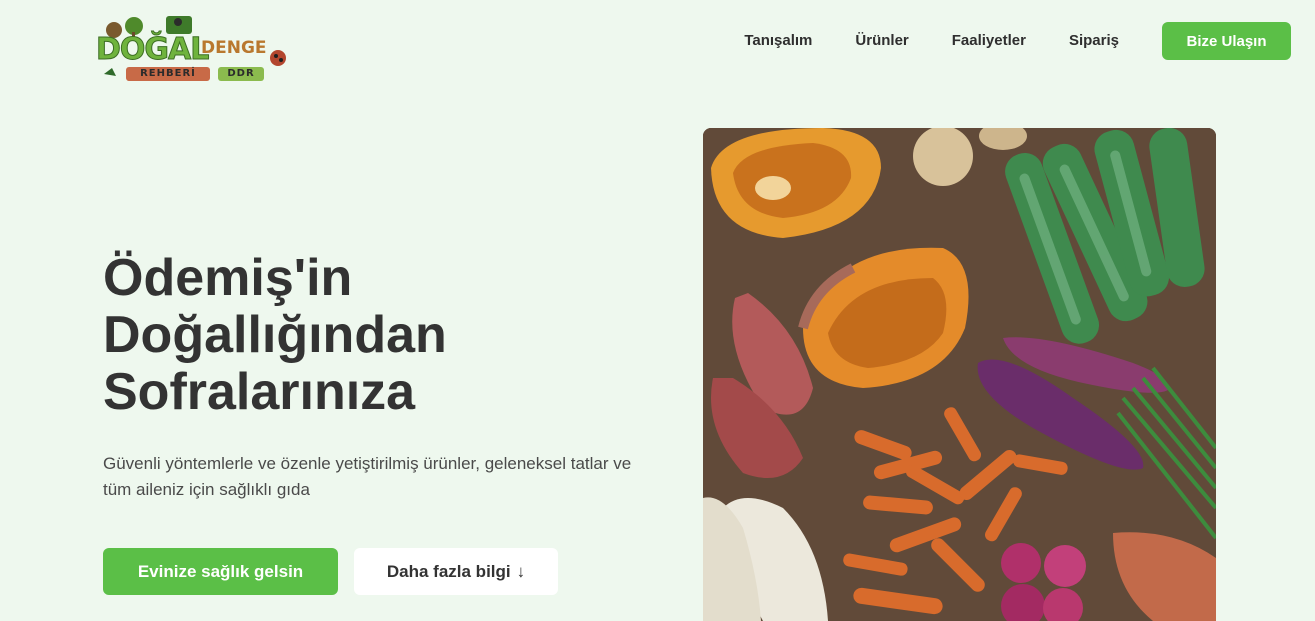  Describe the element at coordinates (881, 41) in the screenshot. I see `nav-item-urunler: Ürünler` at that location.